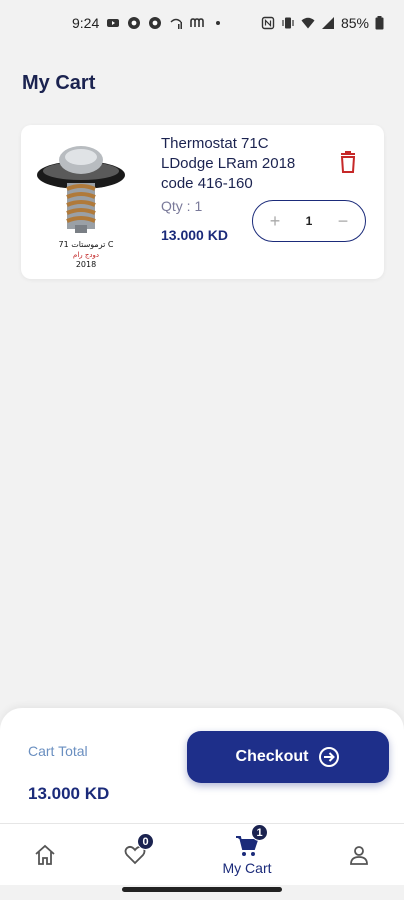  What do you see at coordinates (176, 23) in the screenshot?
I see `wifi-calling-icon` at bounding box center [176, 23].